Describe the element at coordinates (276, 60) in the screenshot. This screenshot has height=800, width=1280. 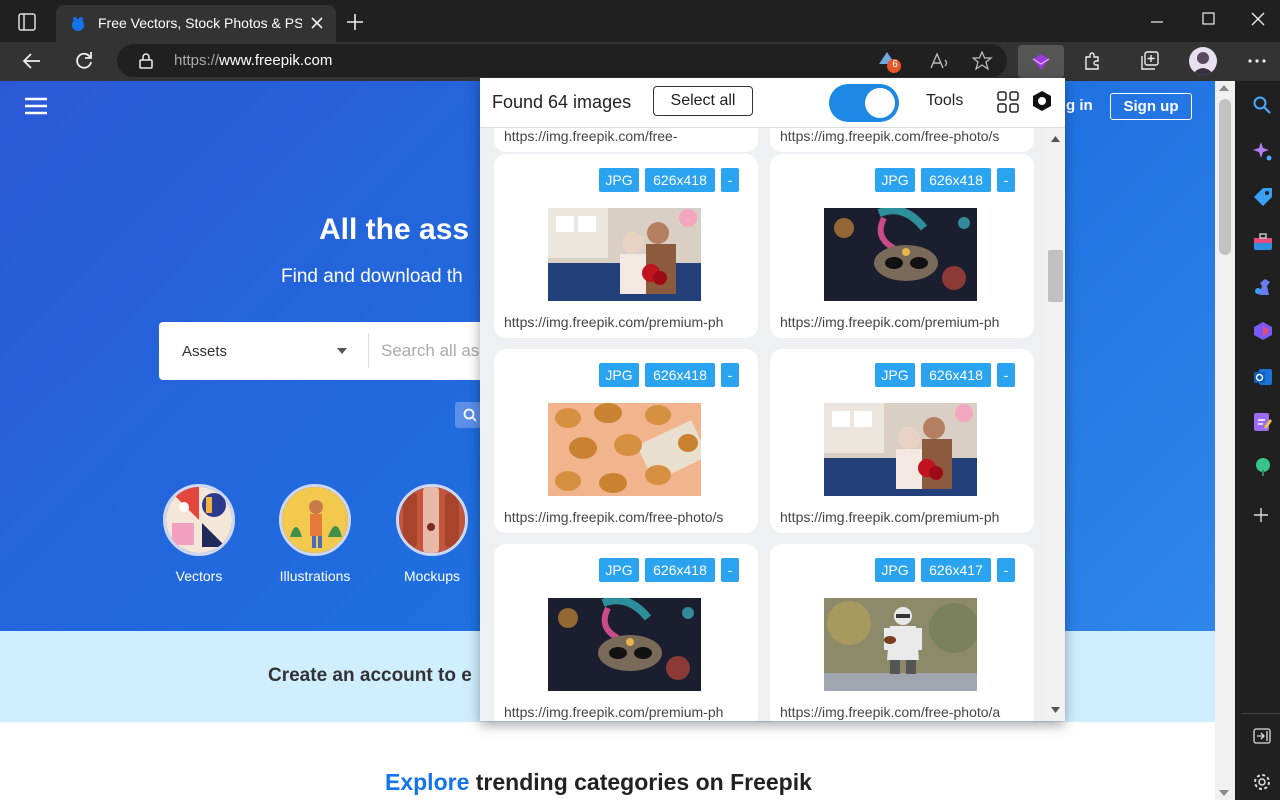
I see `url-domain: www.freepik.com` at that location.